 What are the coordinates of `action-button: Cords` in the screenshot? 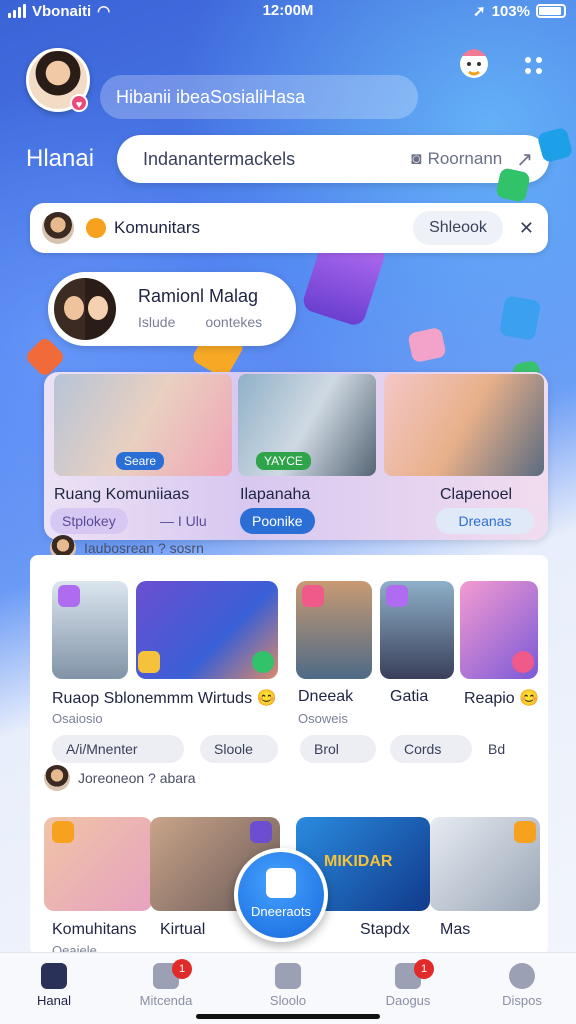 It's located at (431, 749).